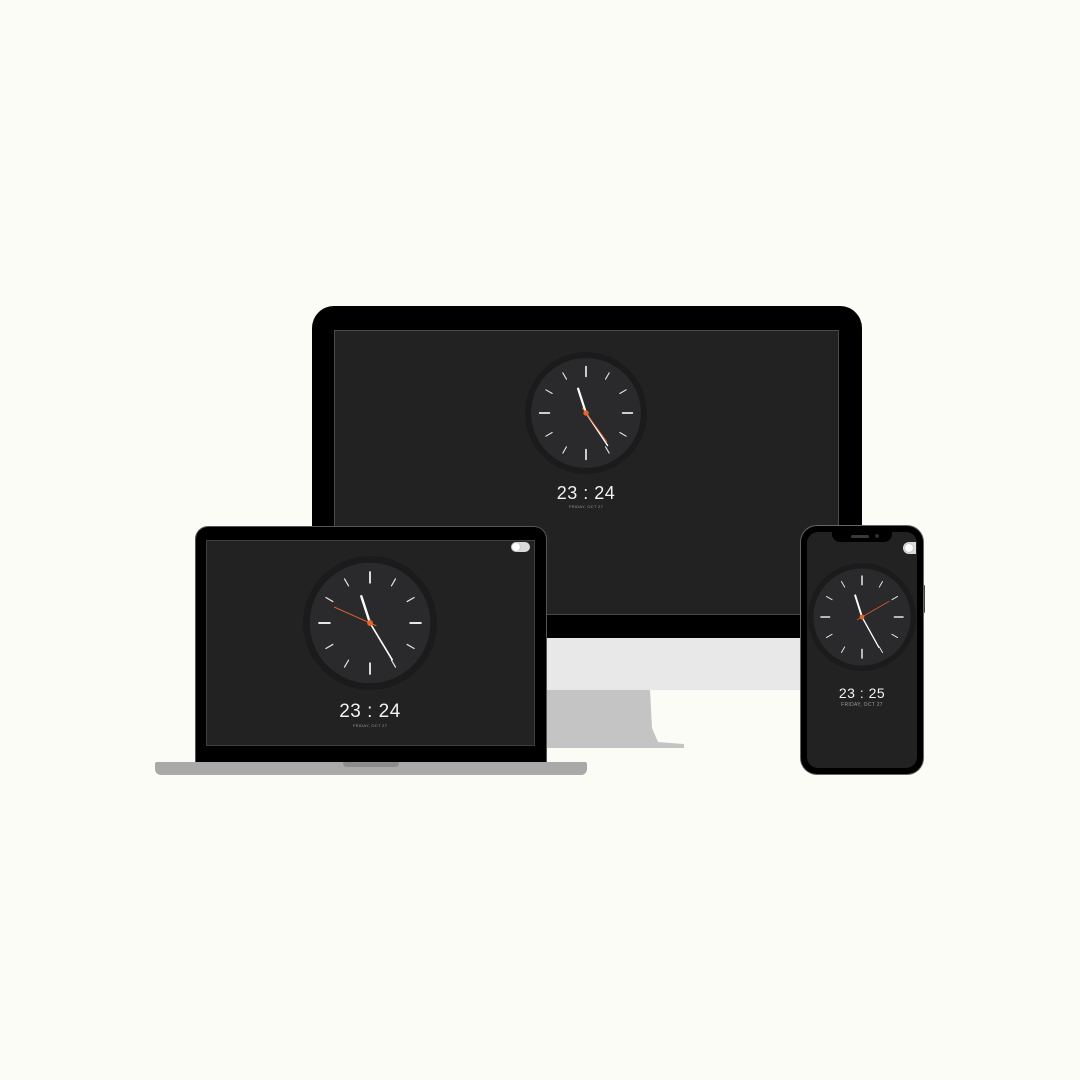  I want to click on desktop-date: FRIDAY, OCT 27, so click(586, 506).